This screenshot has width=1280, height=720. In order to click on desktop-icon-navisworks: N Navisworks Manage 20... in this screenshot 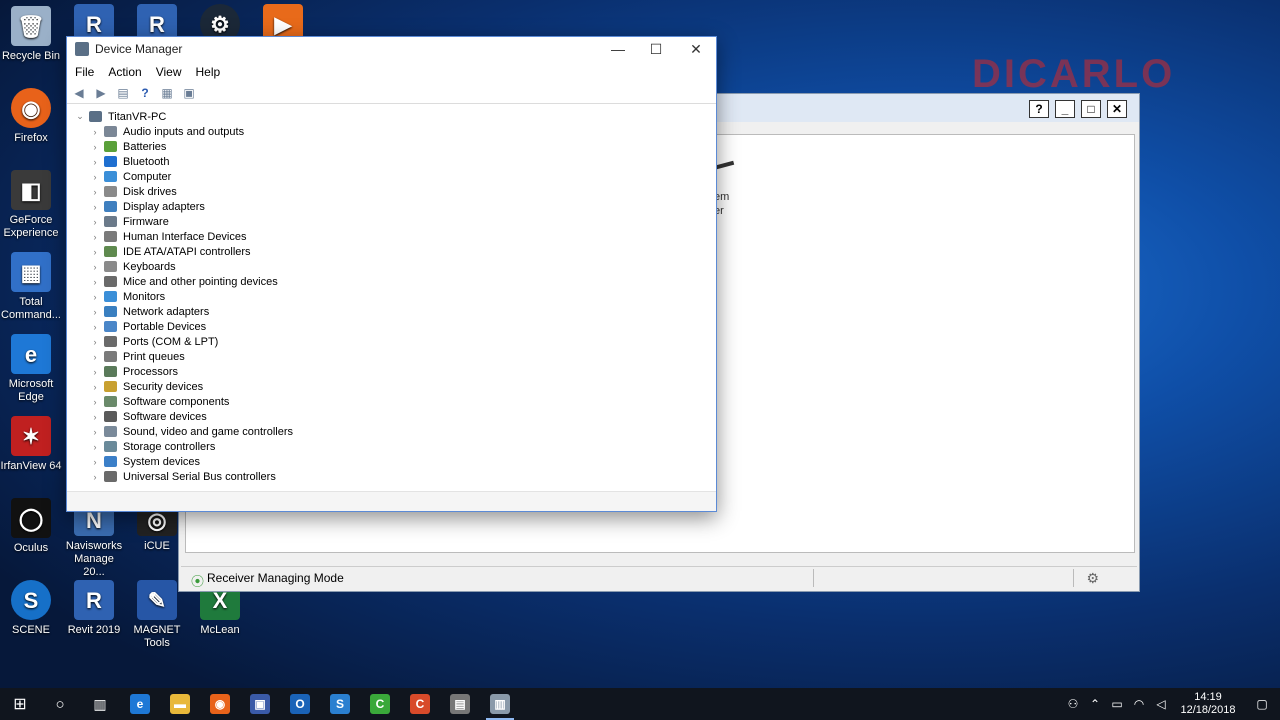, I will do `click(94, 541)`.